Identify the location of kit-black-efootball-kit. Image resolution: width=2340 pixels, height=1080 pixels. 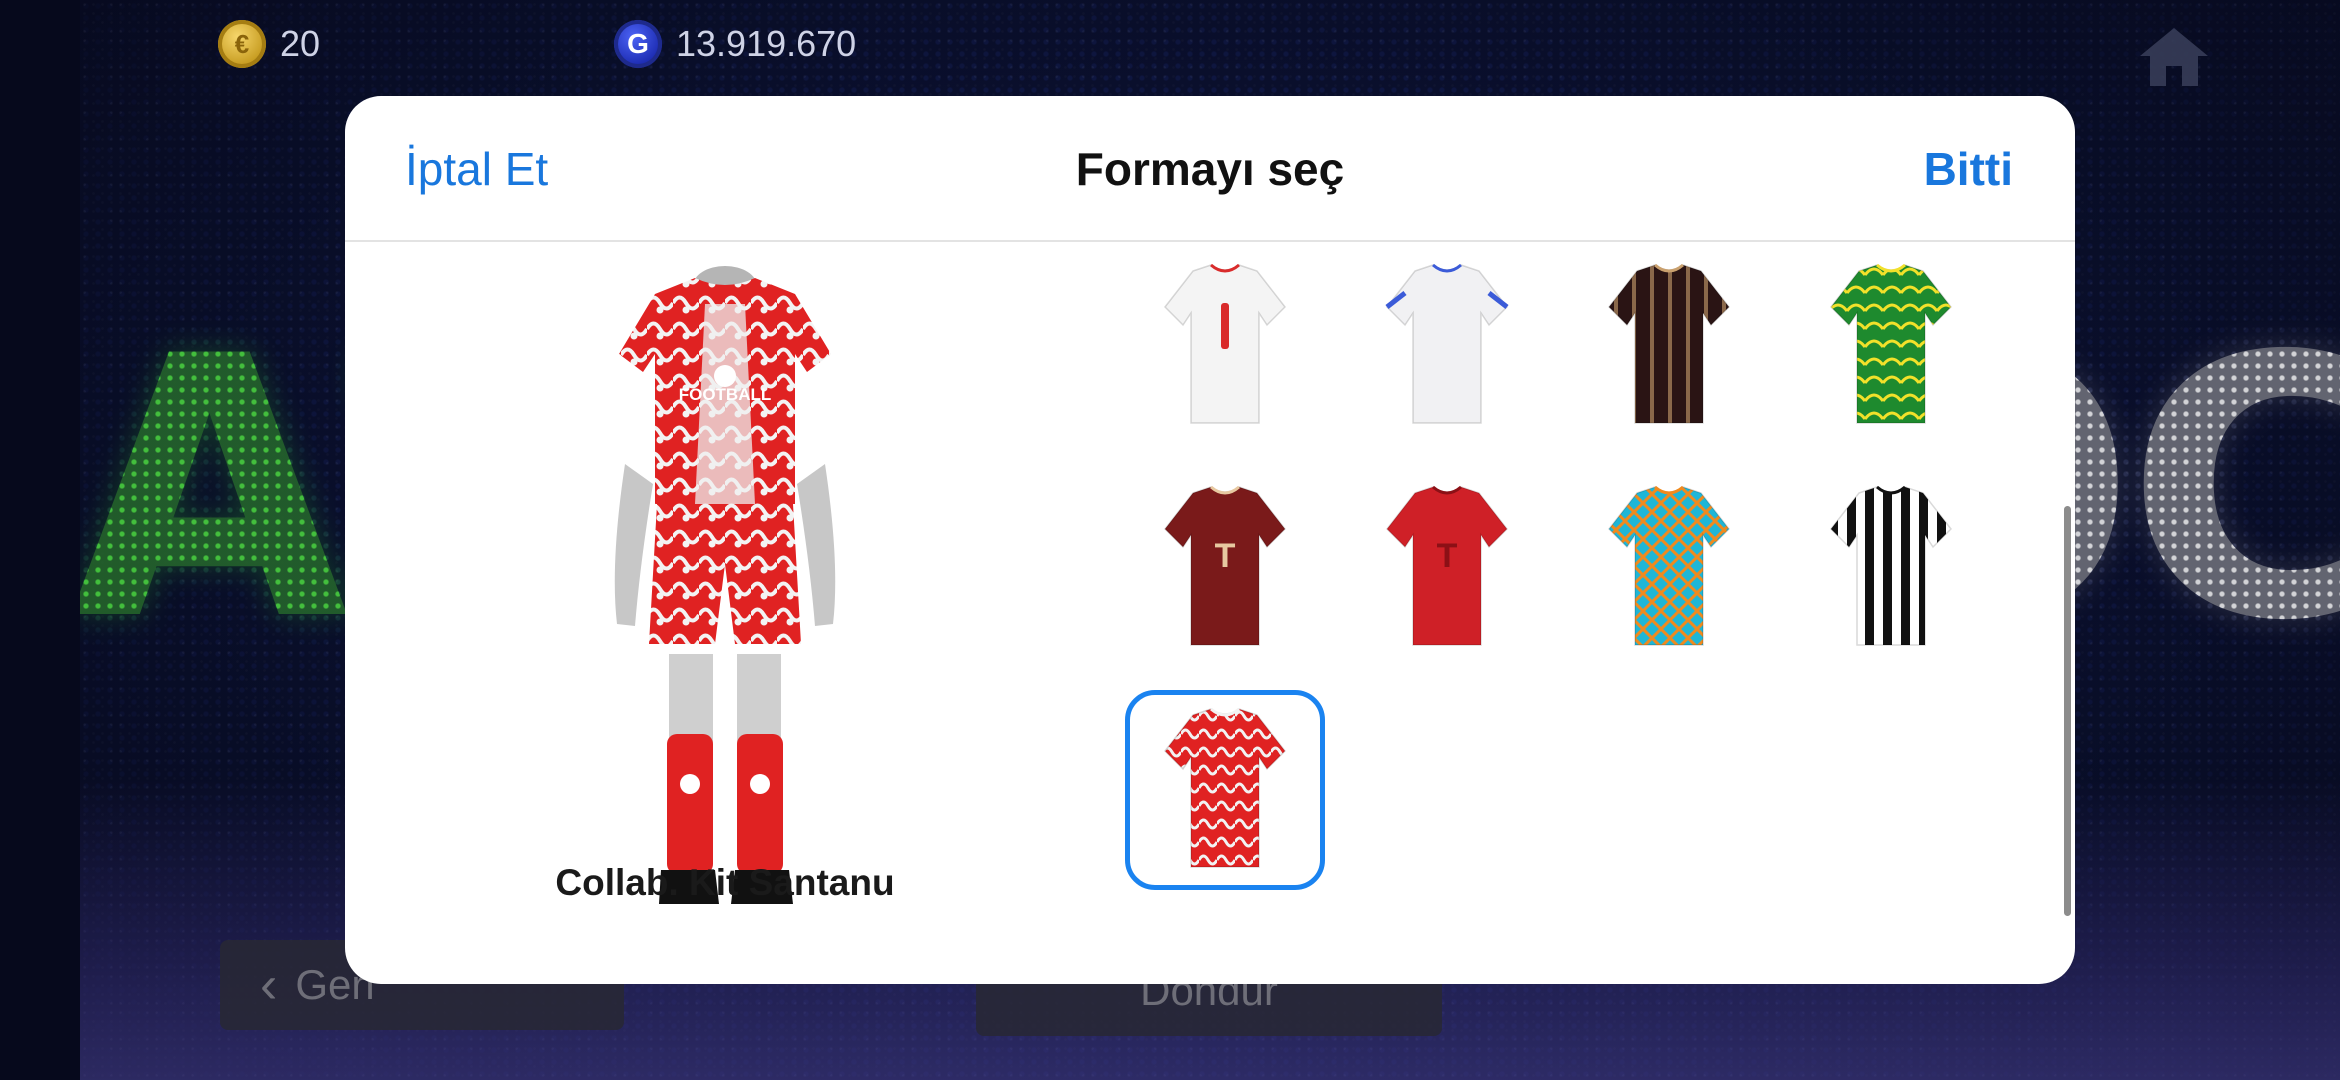
(1669, 346).